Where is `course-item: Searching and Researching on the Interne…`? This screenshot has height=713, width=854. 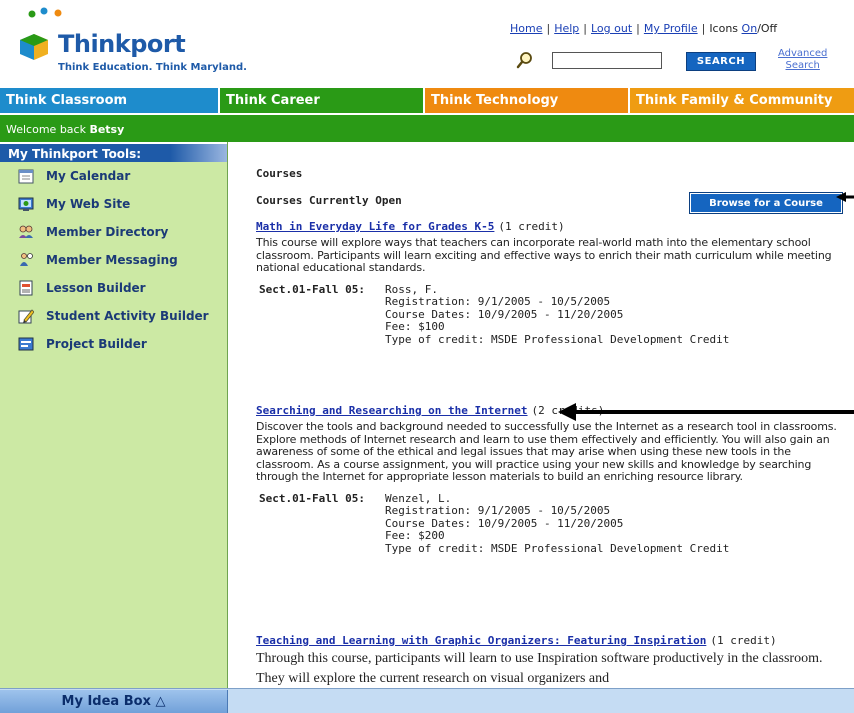
course-item: Searching and Researching on the Interne… is located at coordinates (551, 479).